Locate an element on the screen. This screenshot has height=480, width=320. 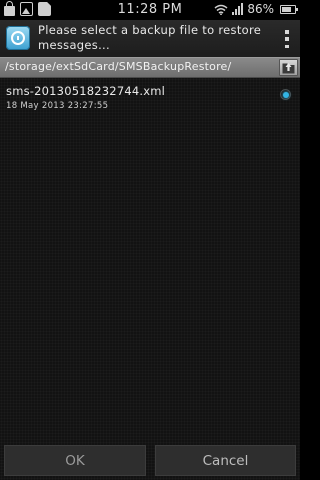
notification-icons is located at coordinates (27, 8).